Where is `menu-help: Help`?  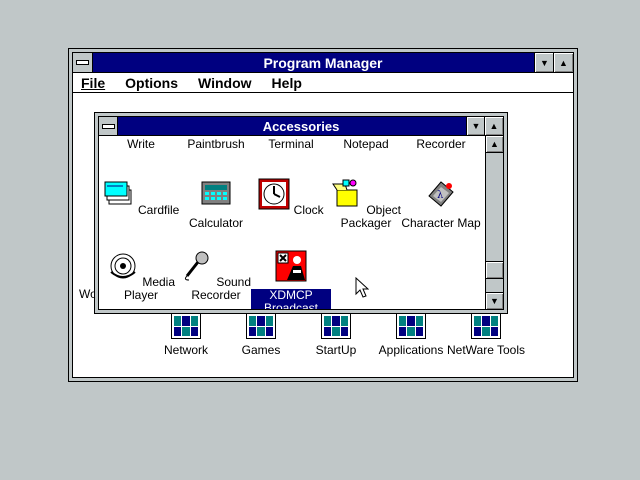 menu-help: Help is located at coordinates (287, 83).